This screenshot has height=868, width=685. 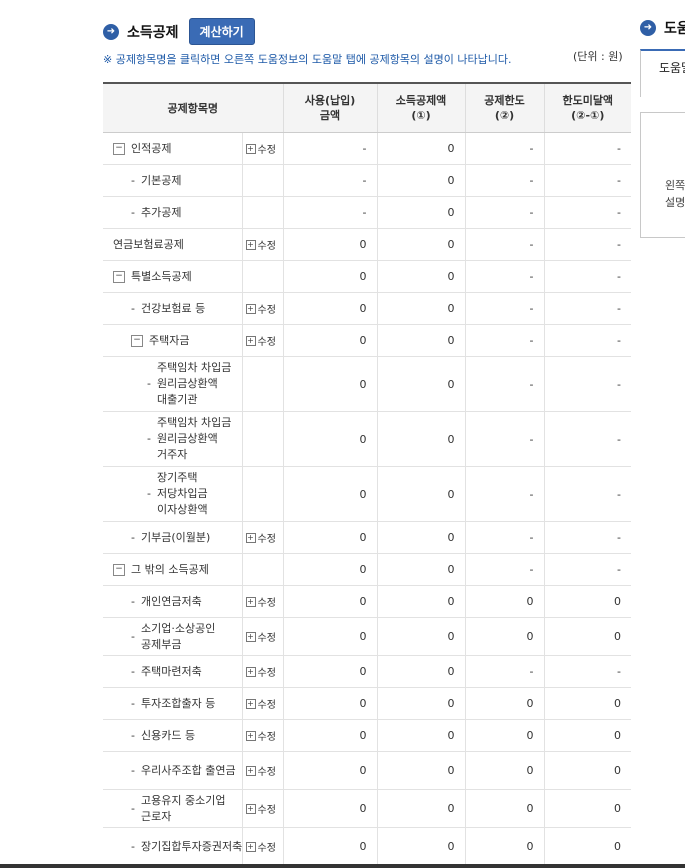 What do you see at coordinates (153, 32) in the screenshot?
I see `section-title: 소득공제` at bounding box center [153, 32].